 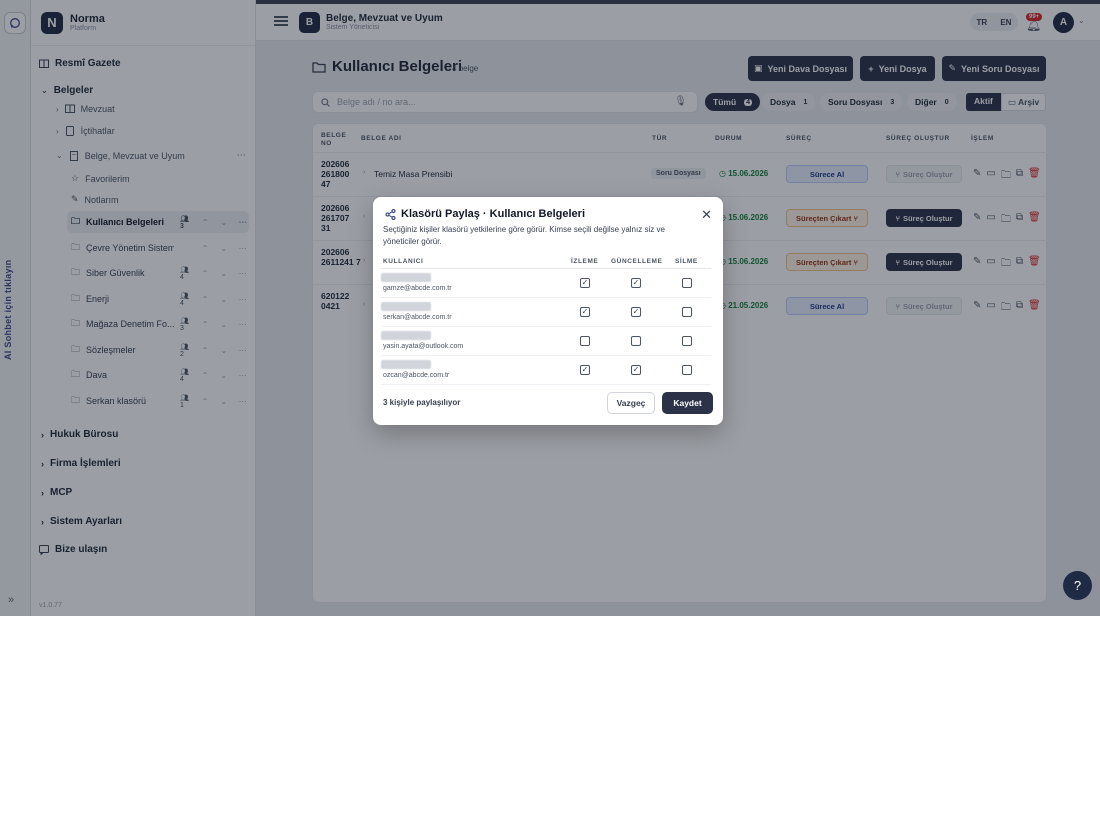 I want to click on col-header-user: KULLANICI, so click(x=403, y=261).